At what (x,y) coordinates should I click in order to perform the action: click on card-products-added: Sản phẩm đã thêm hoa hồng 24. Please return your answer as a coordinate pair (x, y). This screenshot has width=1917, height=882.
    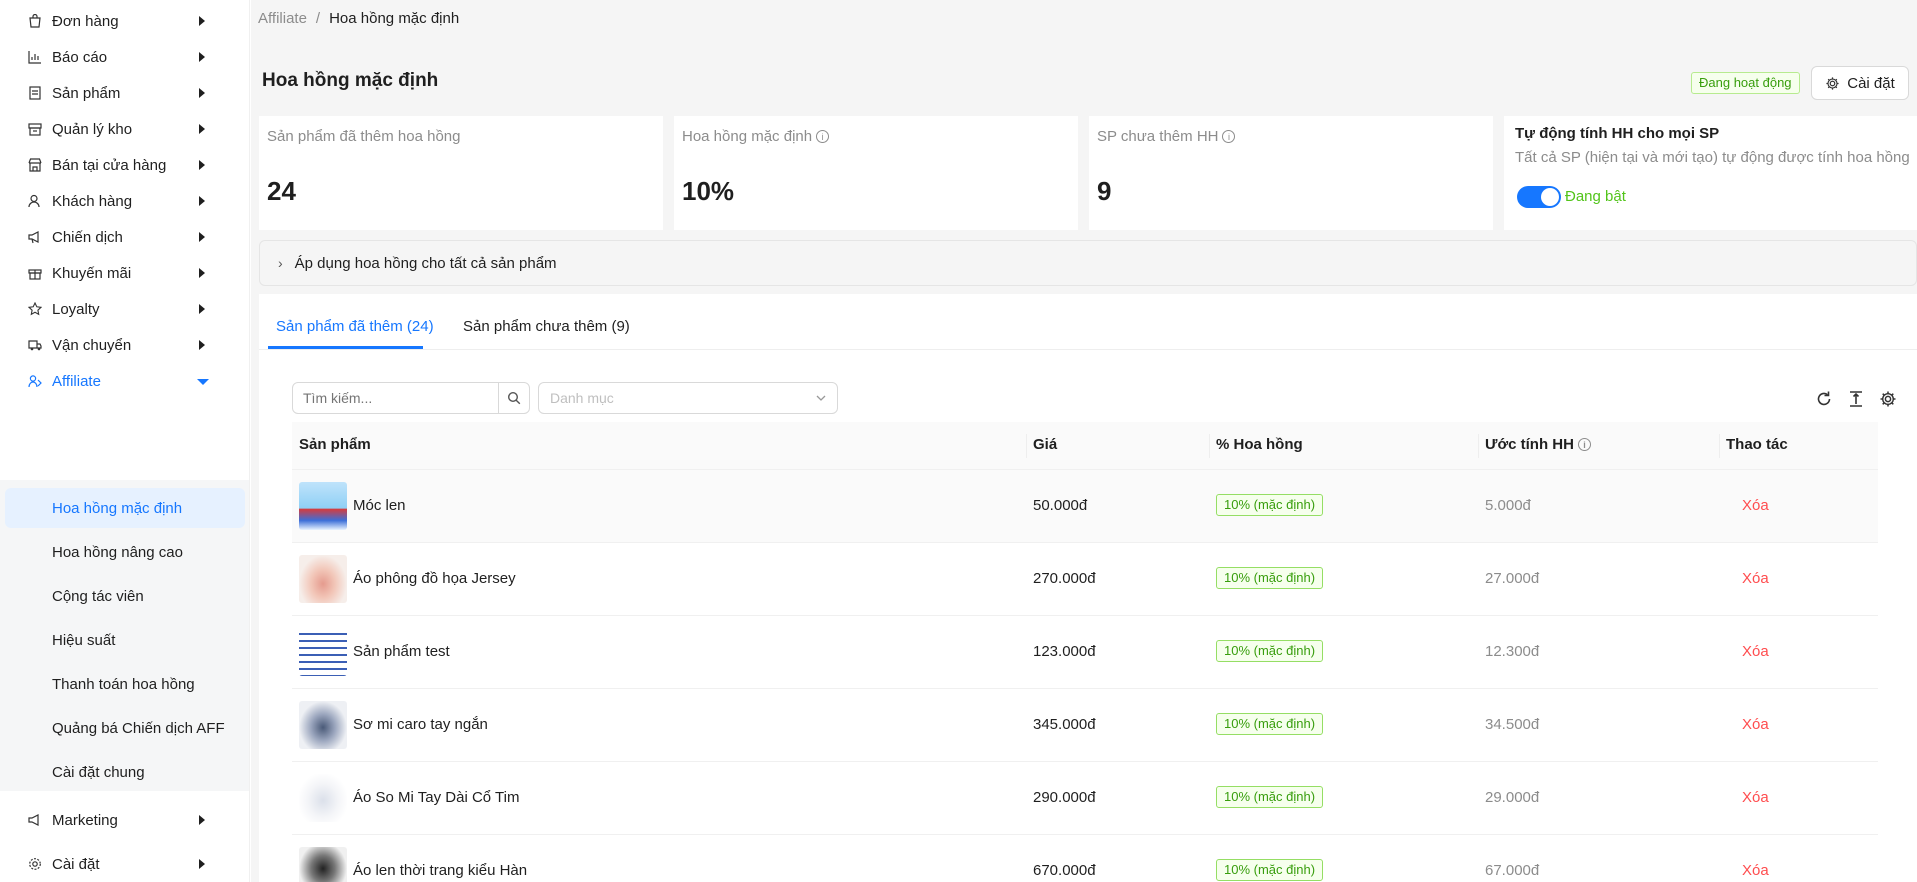
    Looking at the image, I should click on (461, 173).